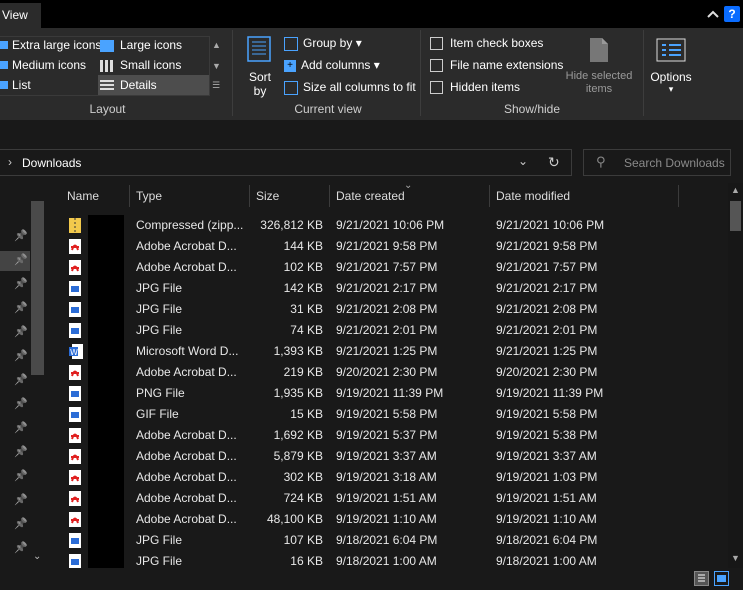  I want to click on large-icons-view-icon, so click(721, 578).